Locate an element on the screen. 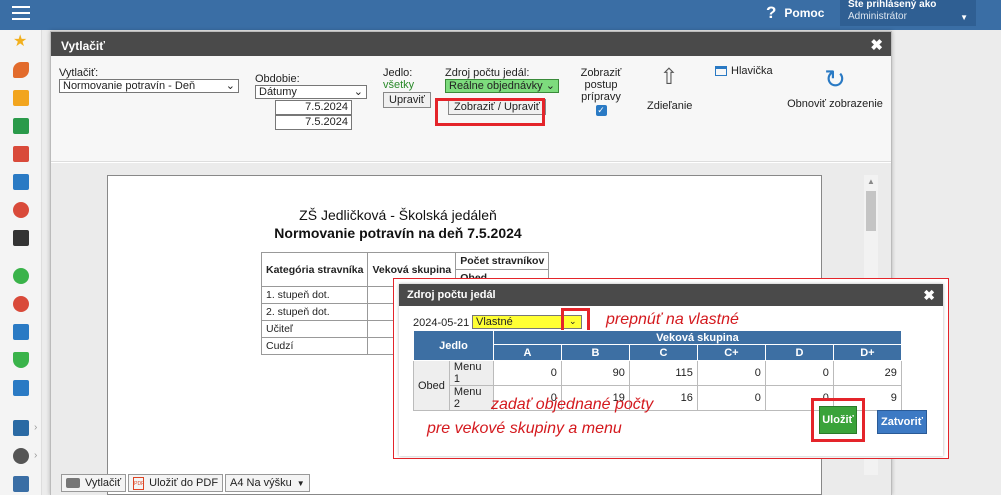  header-toggle: Hlavička is located at coordinates (744, 71).